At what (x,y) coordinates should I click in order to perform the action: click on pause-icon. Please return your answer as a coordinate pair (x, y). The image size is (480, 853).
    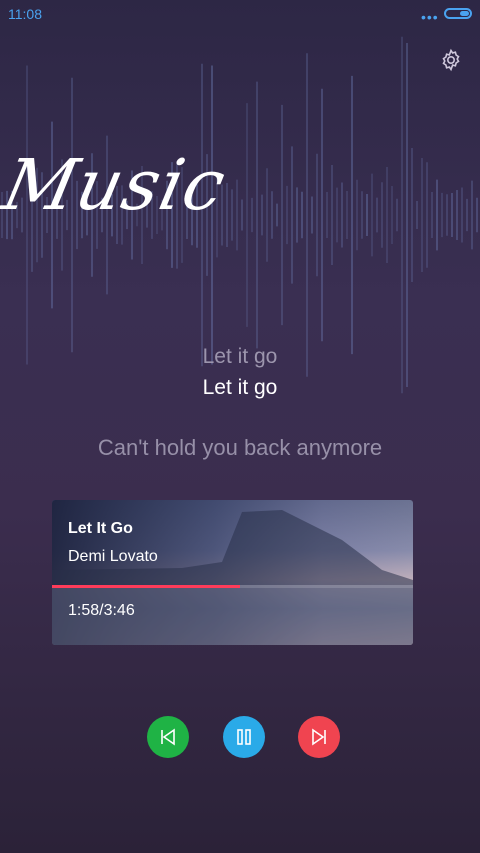
    Looking at the image, I should click on (244, 737).